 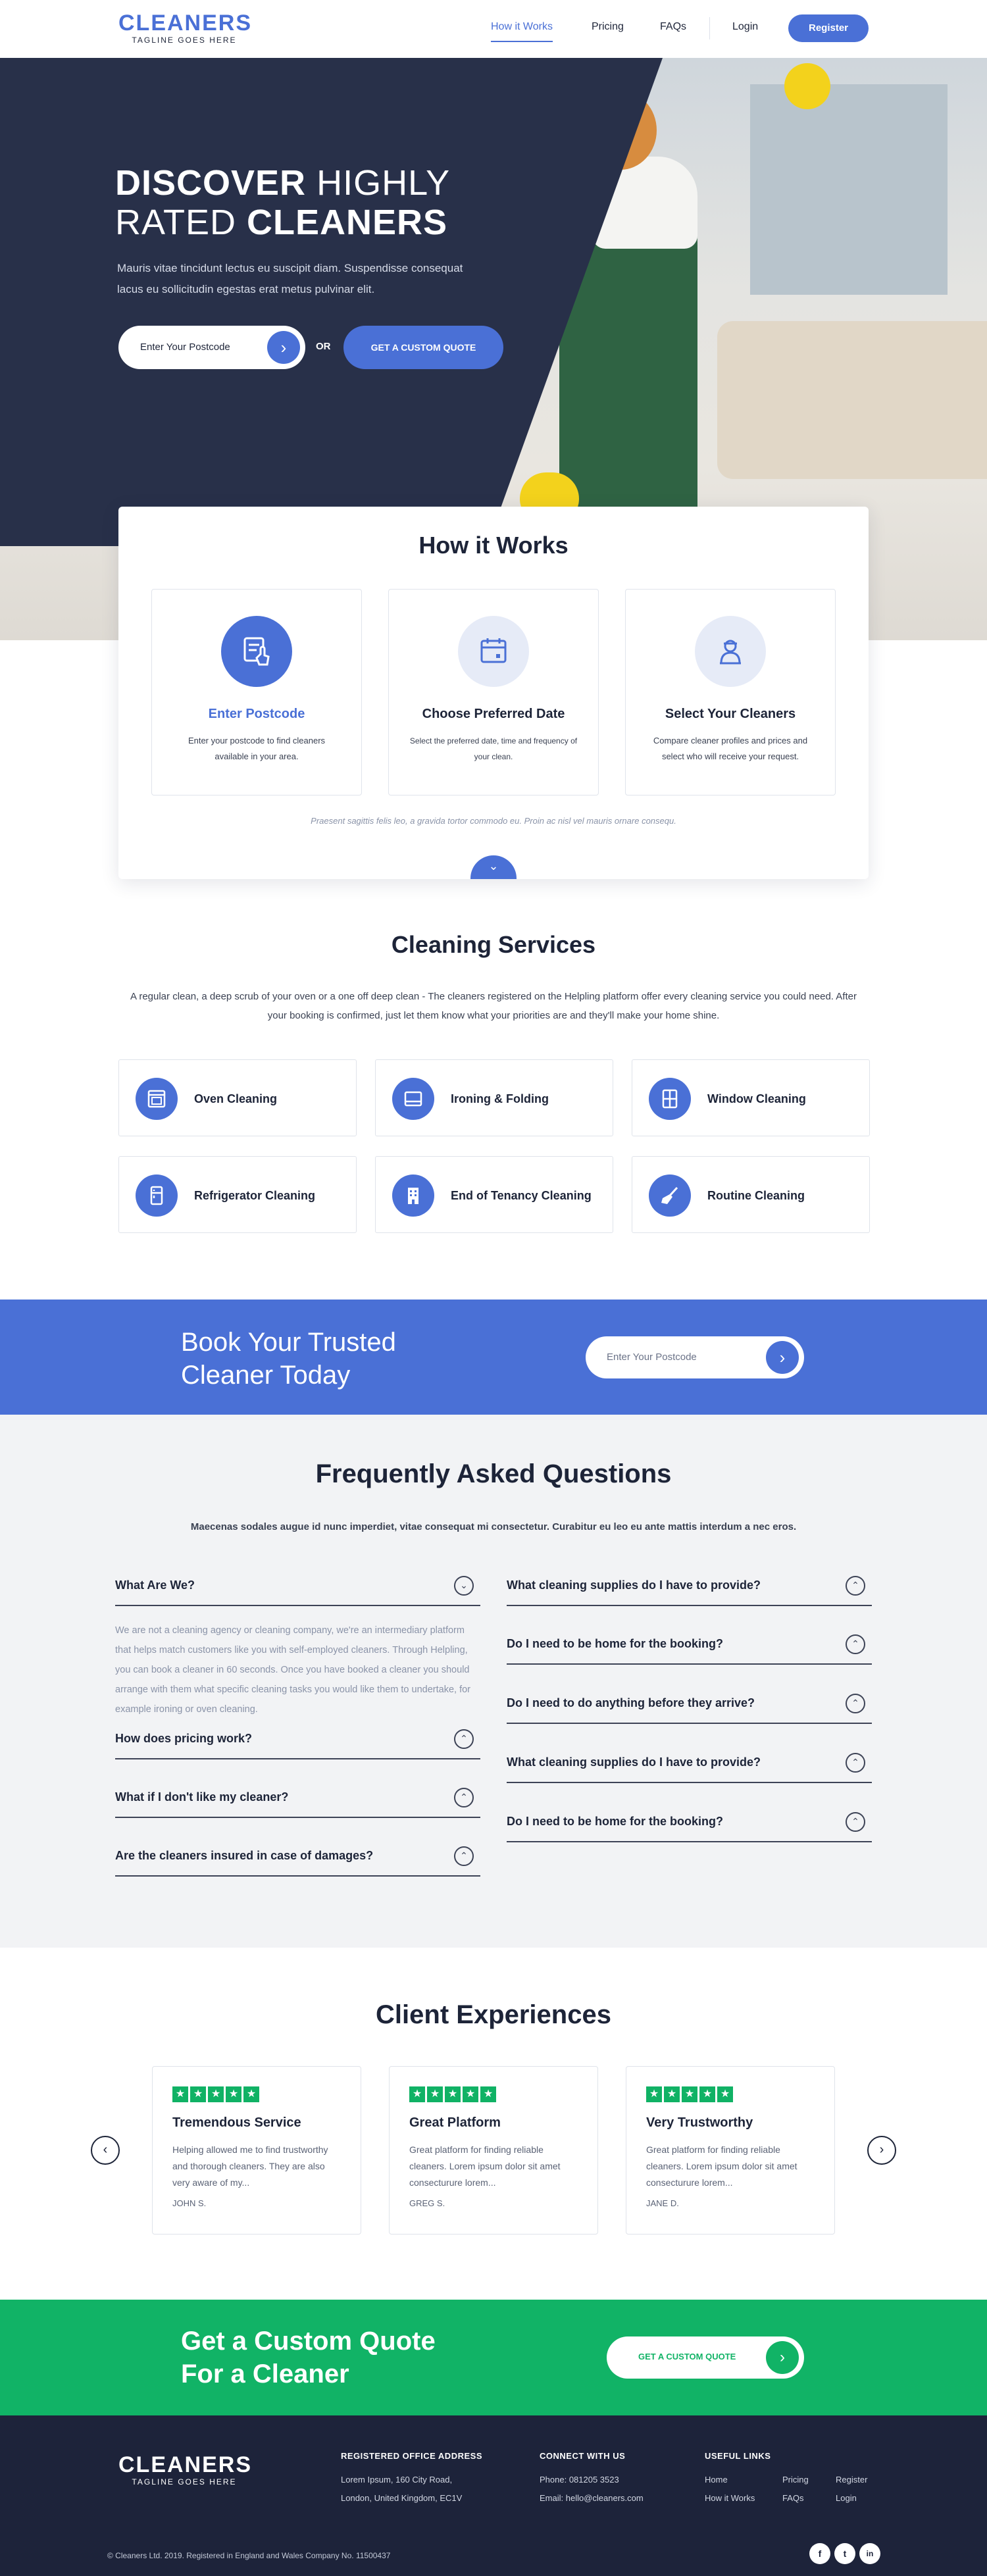 I want to click on hero-postcode-input: Enter Your Postcode ›, so click(x=212, y=347).